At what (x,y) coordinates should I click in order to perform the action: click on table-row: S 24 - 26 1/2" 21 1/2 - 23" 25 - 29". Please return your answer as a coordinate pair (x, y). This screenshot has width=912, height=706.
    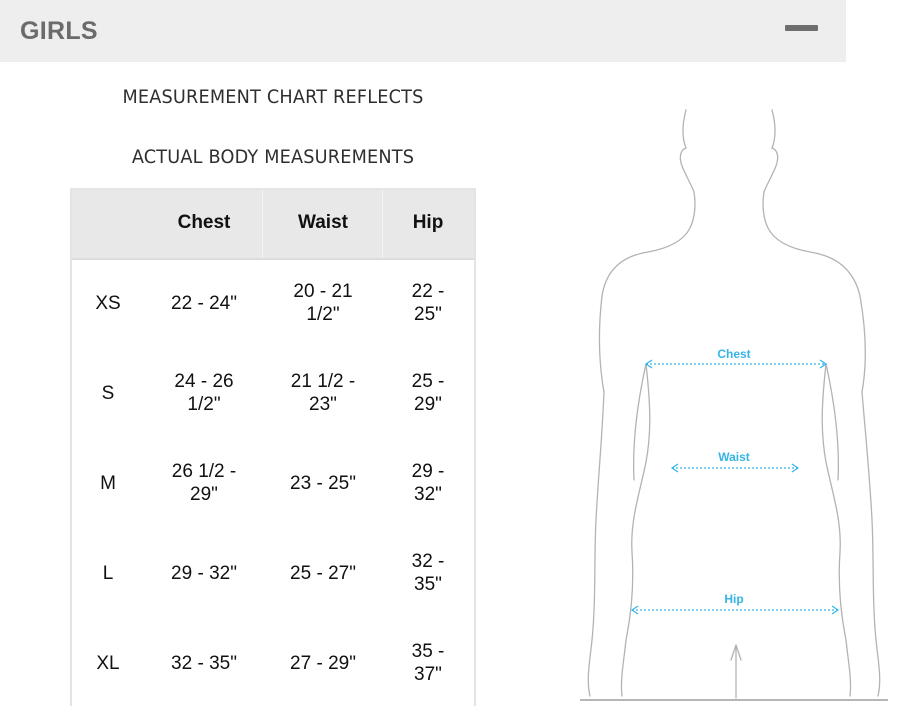
    Looking at the image, I should click on (273, 393).